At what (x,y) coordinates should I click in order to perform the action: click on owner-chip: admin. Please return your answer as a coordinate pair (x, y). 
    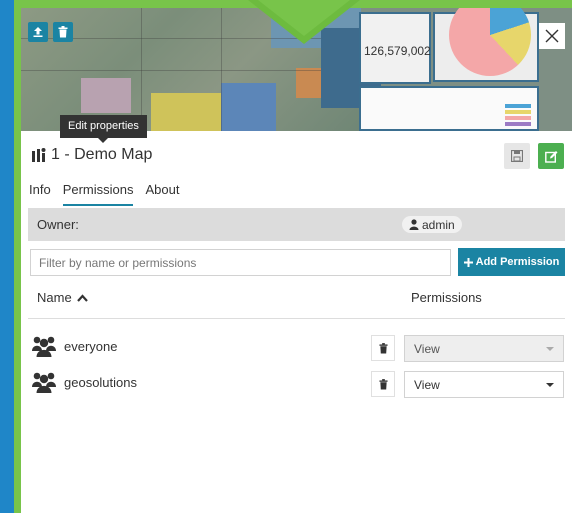
    Looking at the image, I should click on (432, 224).